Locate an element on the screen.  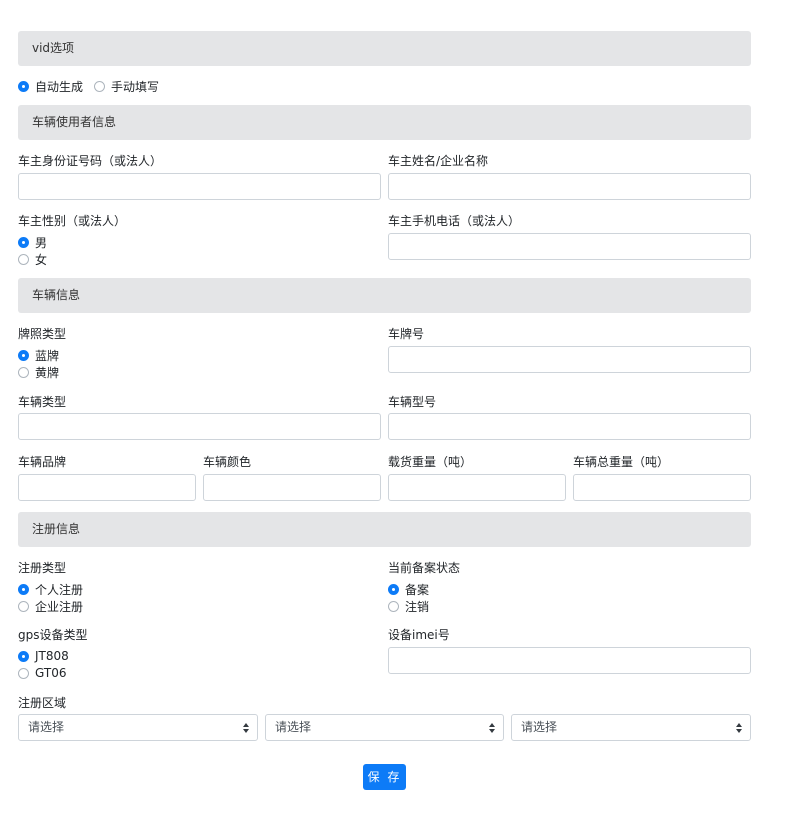
radio-vid-auto: 自动生成 is located at coordinates (50, 86).